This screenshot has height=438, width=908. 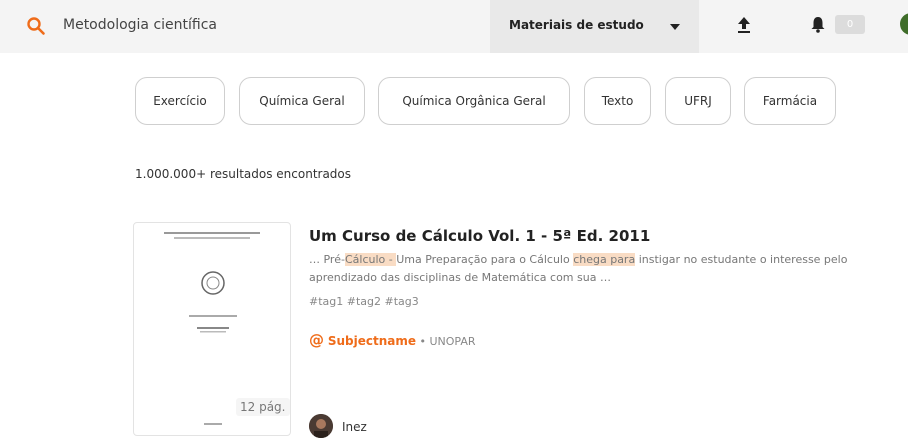 I want to click on results-count-text: resultados encontrados, so click(x=279, y=174).